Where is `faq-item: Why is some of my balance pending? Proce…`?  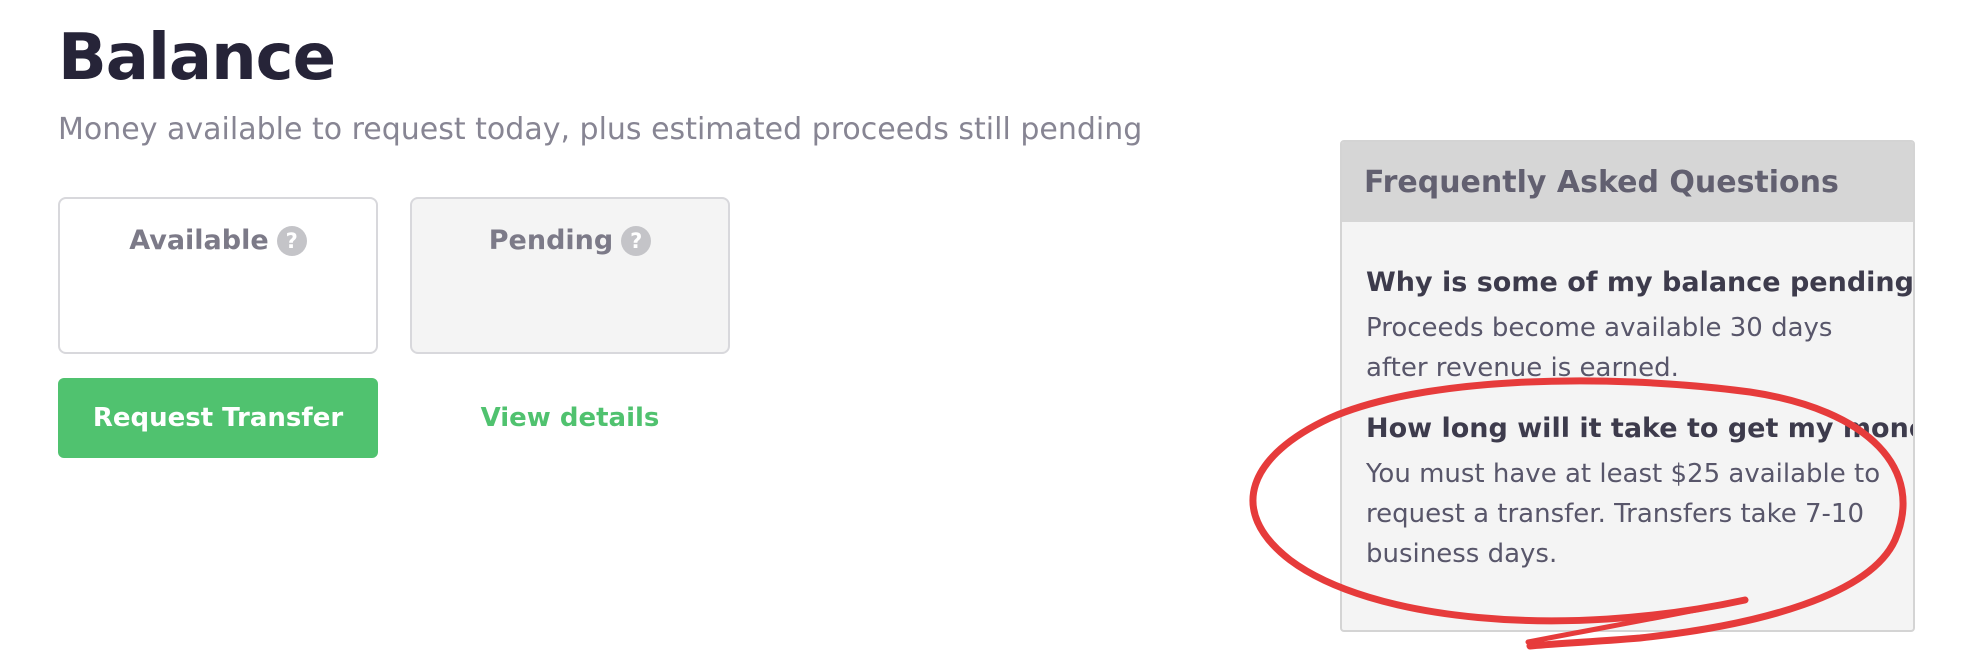 faq-item: Why is some of my balance pending? Proce… is located at coordinates (1640, 326).